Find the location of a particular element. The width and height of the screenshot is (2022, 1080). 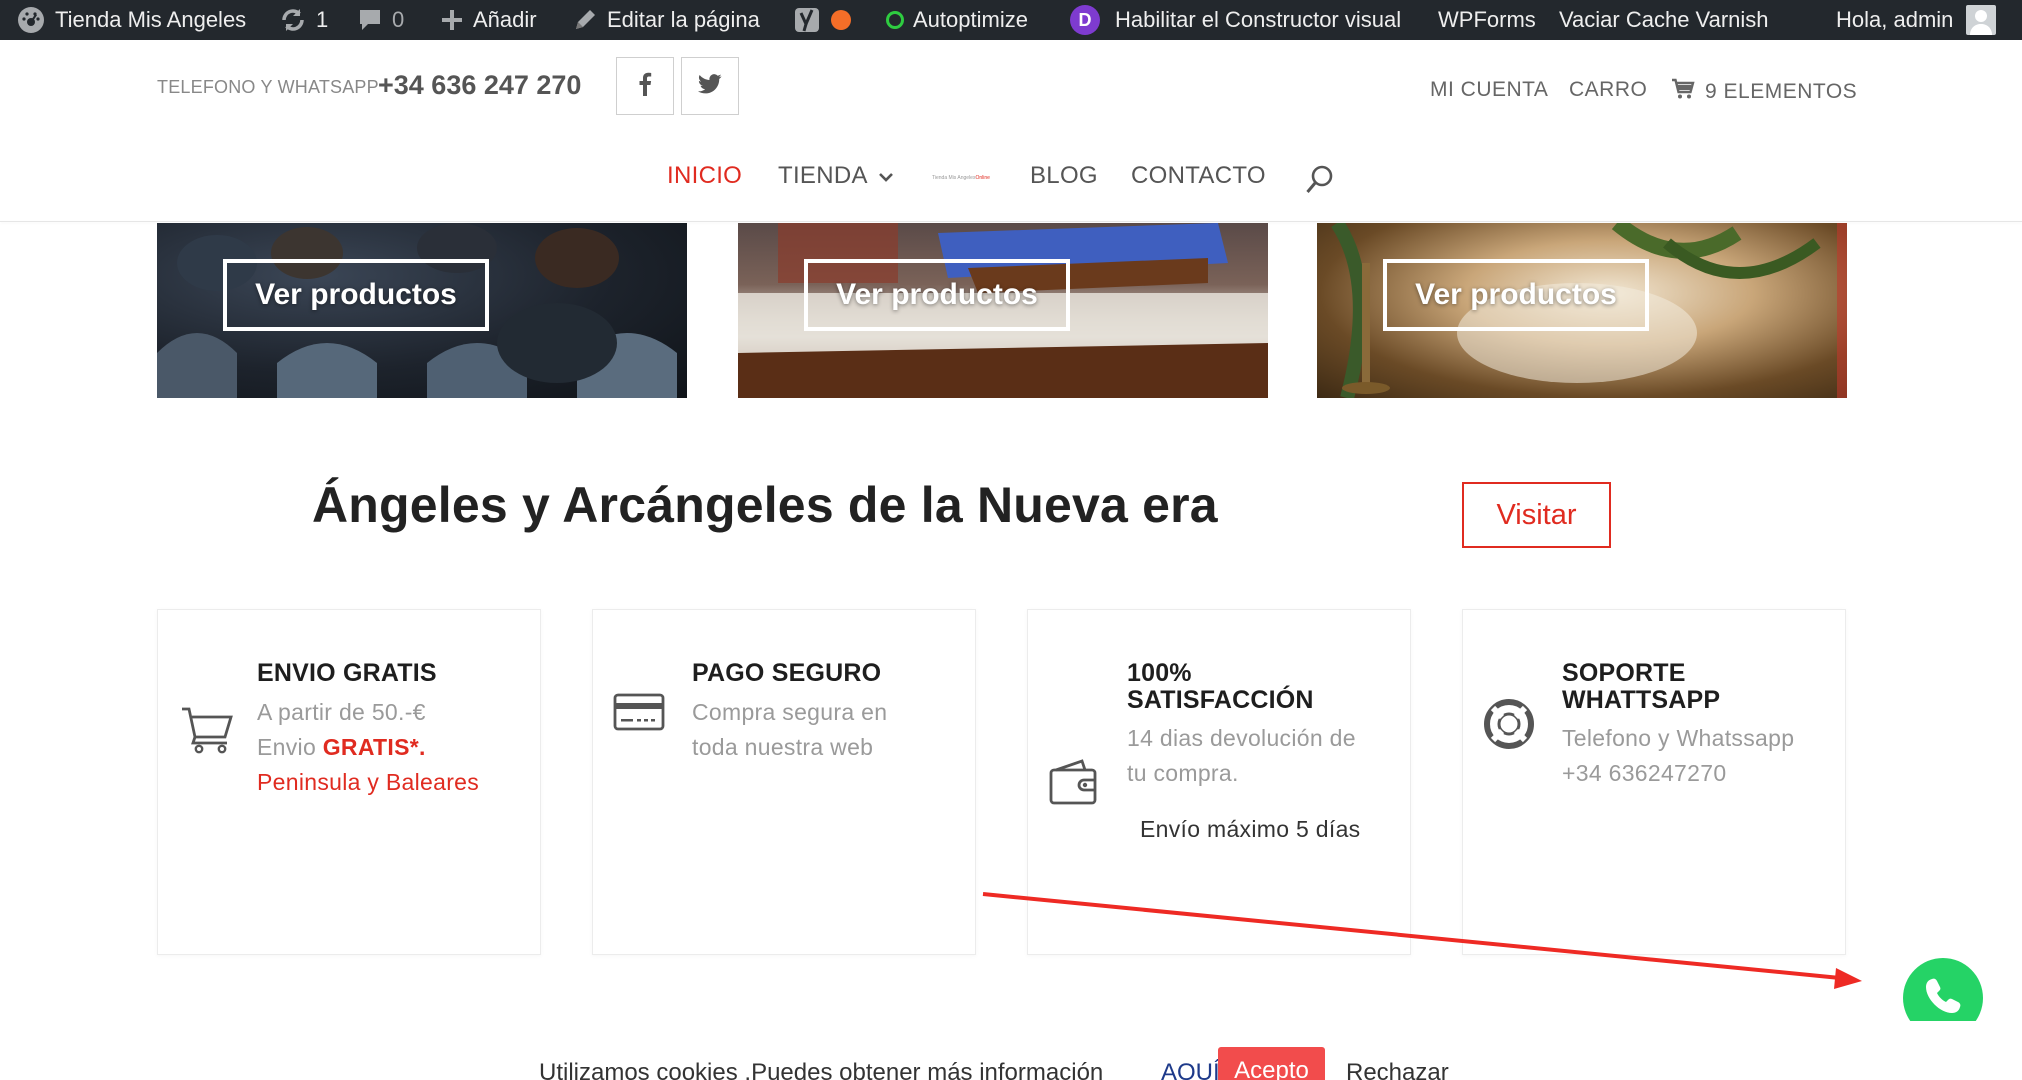

nav-item-tienda: TIENDA is located at coordinates (836, 176).